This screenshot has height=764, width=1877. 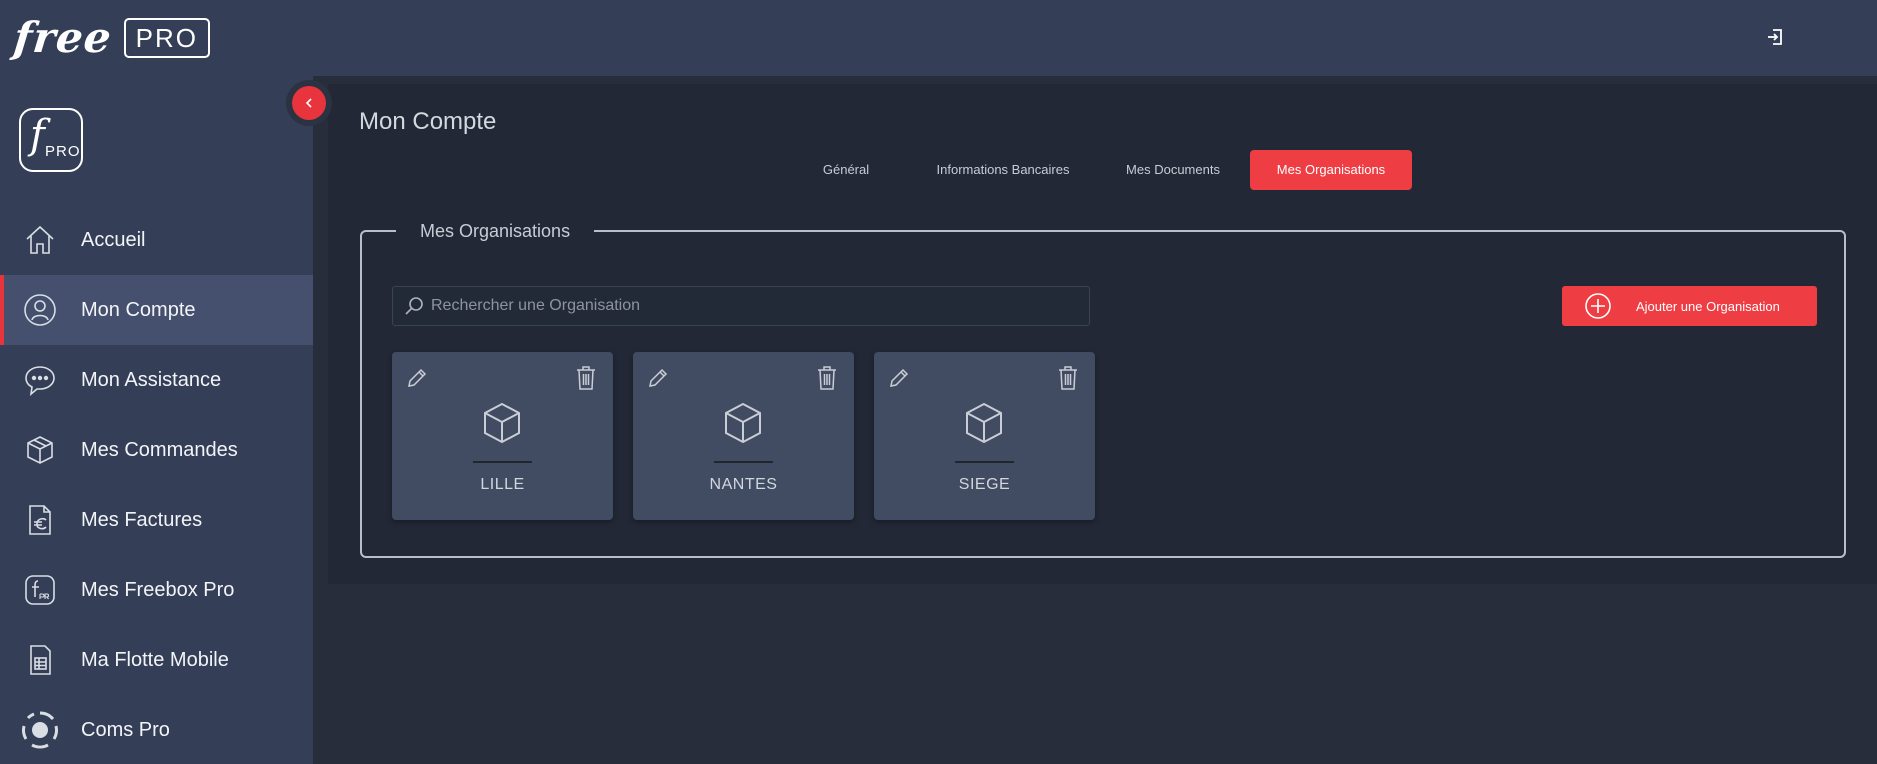 I want to click on search-box, so click(x=741, y=306).